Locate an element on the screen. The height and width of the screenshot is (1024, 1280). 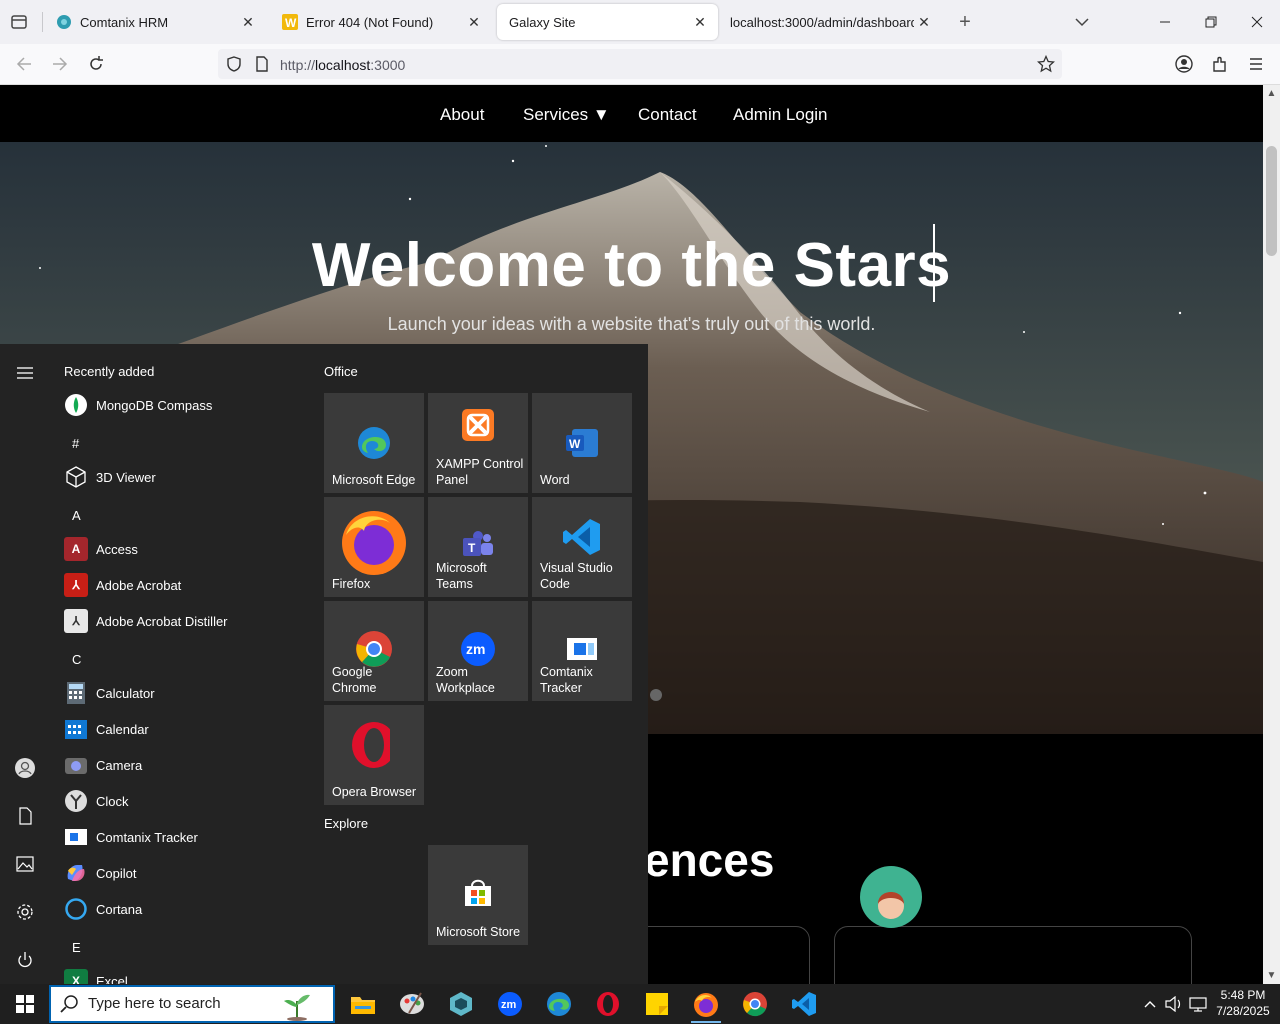
documents-icon is located at coordinates (25, 816).